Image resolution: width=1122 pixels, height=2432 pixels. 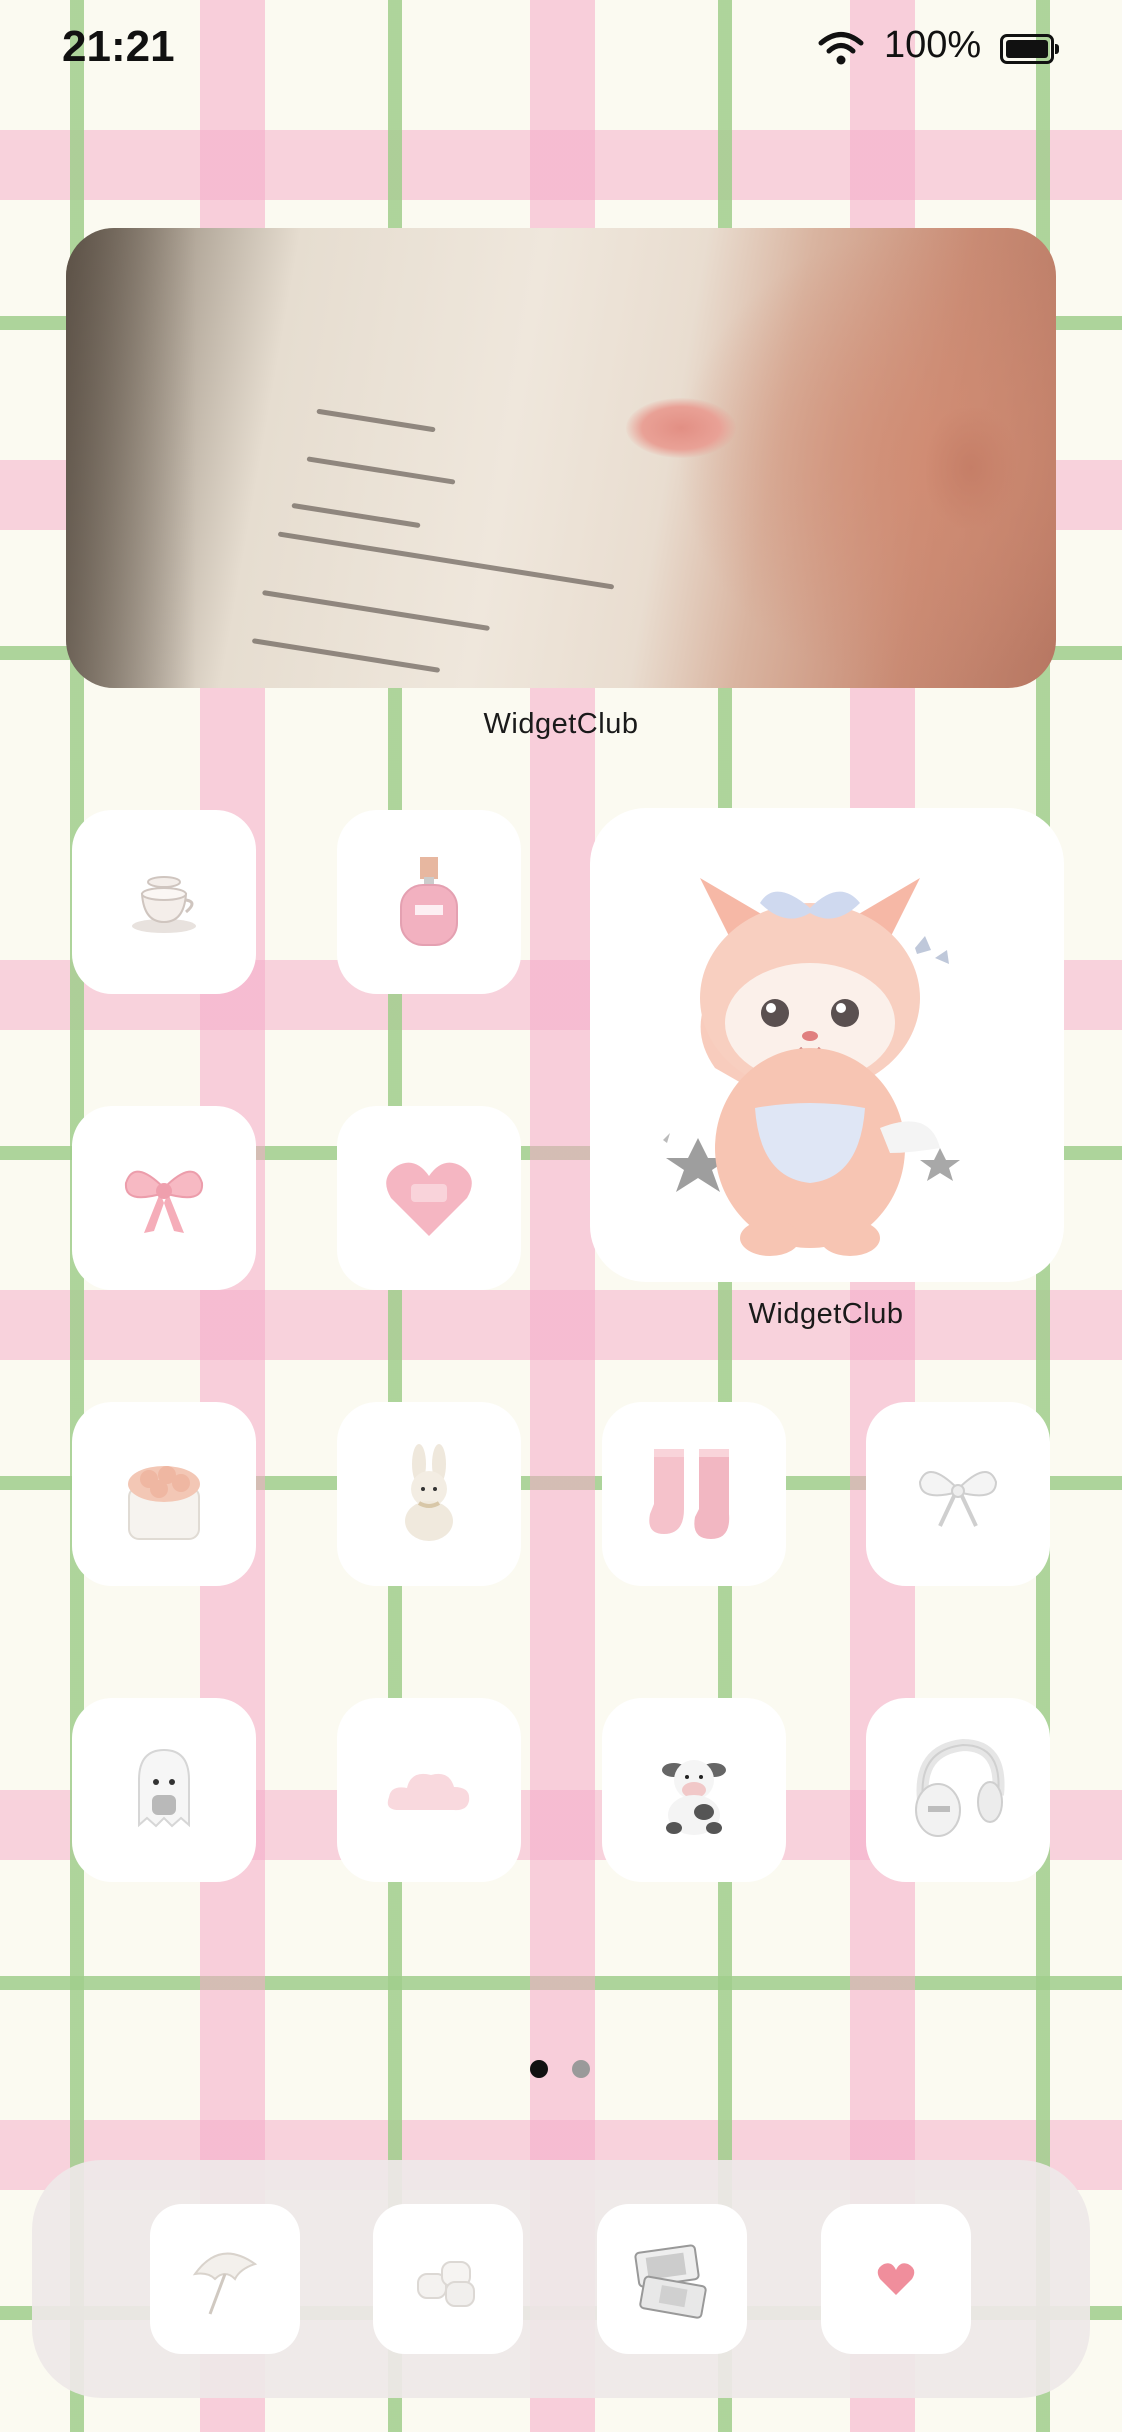 I want to click on small-heart-icon, so click(x=896, y=2279).